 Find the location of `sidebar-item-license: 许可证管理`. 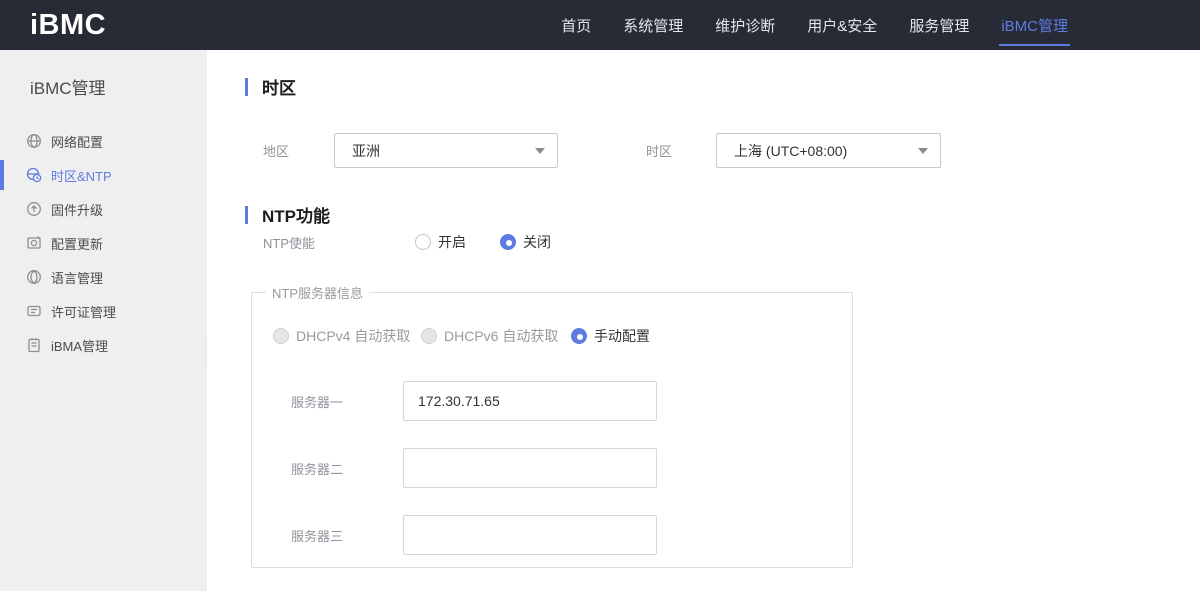

sidebar-item-license: 许可证管理 is located at coordinates (103, 311).